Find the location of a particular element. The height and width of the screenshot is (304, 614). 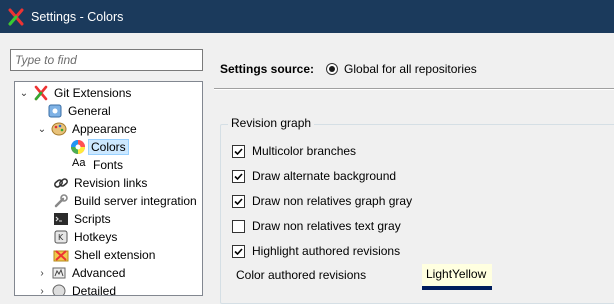

colors-icon is located at coordinates (78, 147).